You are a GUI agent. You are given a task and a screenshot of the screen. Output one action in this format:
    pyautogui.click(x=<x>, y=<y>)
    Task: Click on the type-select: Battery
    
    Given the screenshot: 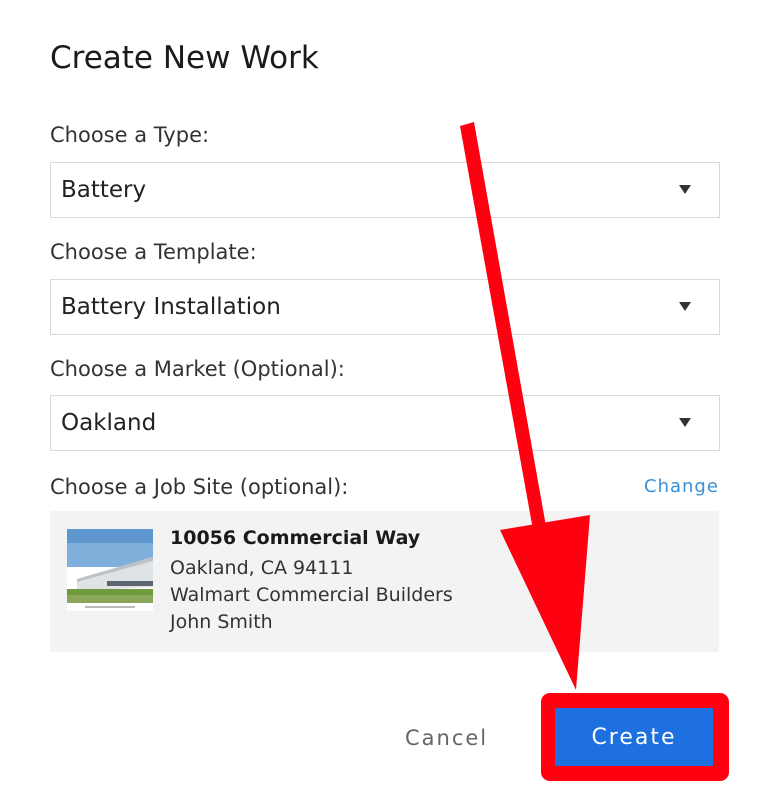 What is the action you would take?
    pyautogui.click(x=385, y=190)
    